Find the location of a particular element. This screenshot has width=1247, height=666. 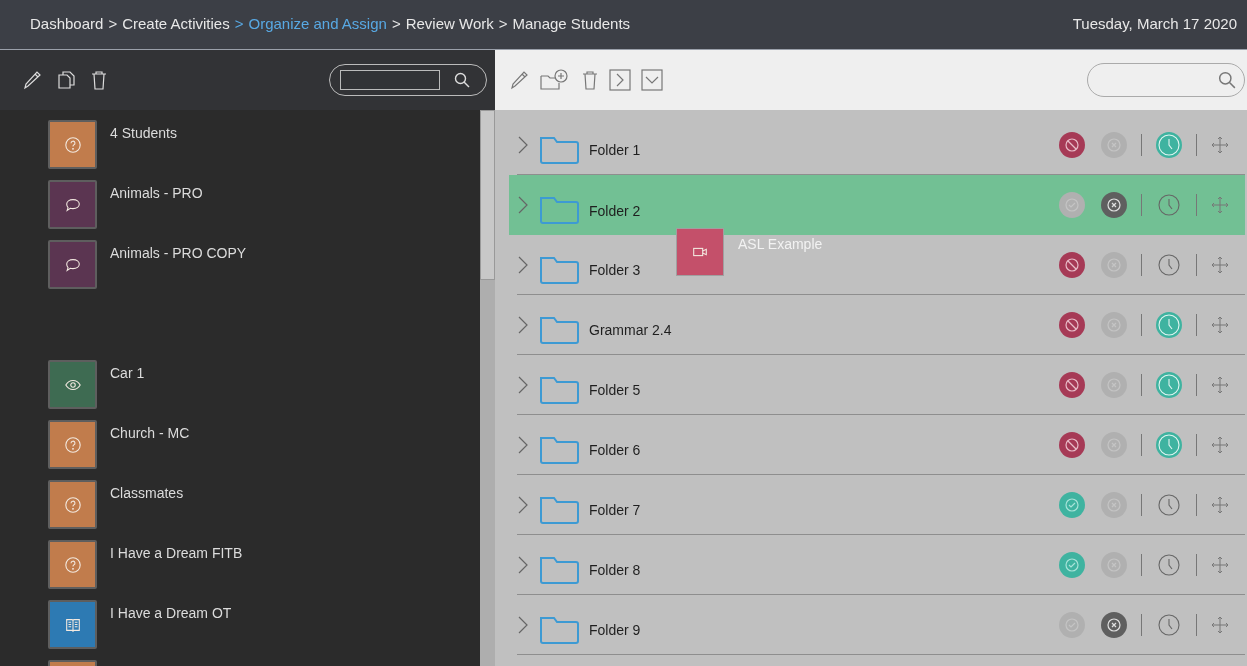

folder-name: Folder 7 is located at coordinates (615, 510).